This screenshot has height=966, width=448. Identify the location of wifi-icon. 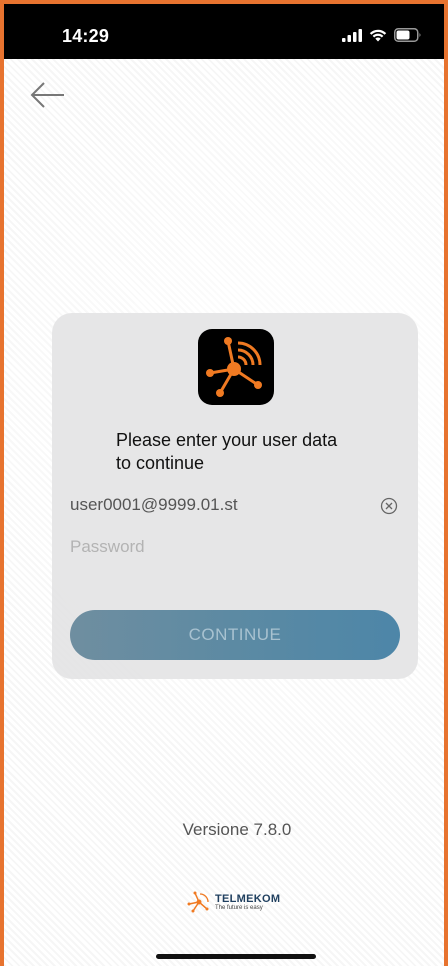
(378, 35).